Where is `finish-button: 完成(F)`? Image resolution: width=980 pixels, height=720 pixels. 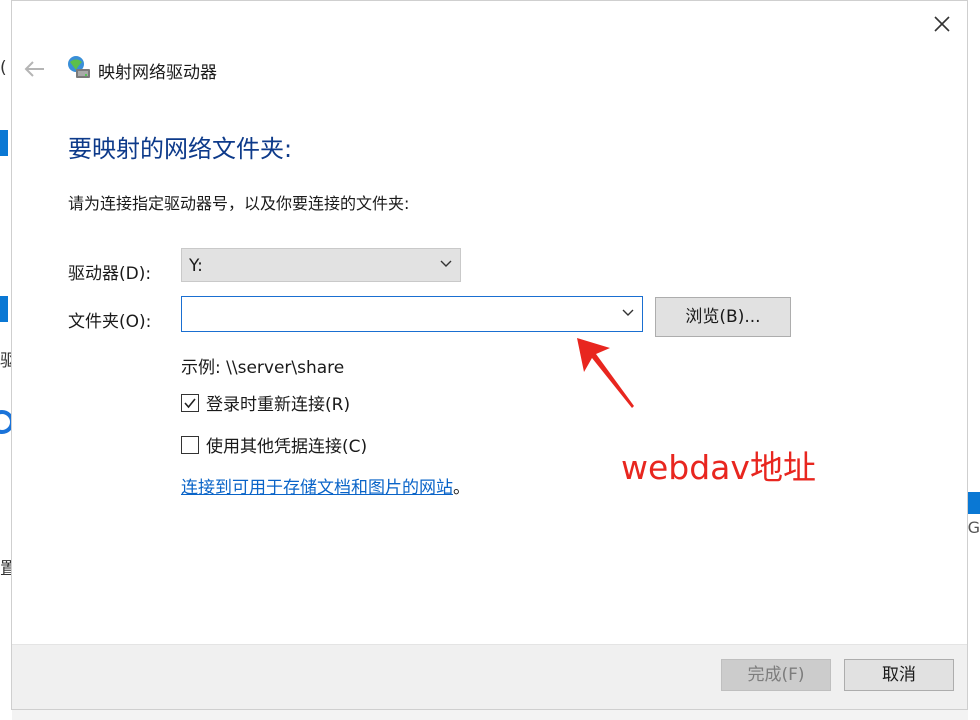
finish-button: 完成(F) is located at coordinates (776, 675).